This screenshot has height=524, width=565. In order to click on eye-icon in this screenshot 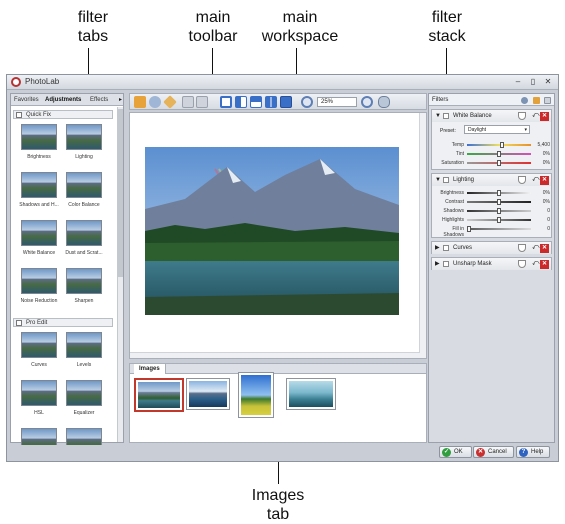, I will do `click(155, 102)`.